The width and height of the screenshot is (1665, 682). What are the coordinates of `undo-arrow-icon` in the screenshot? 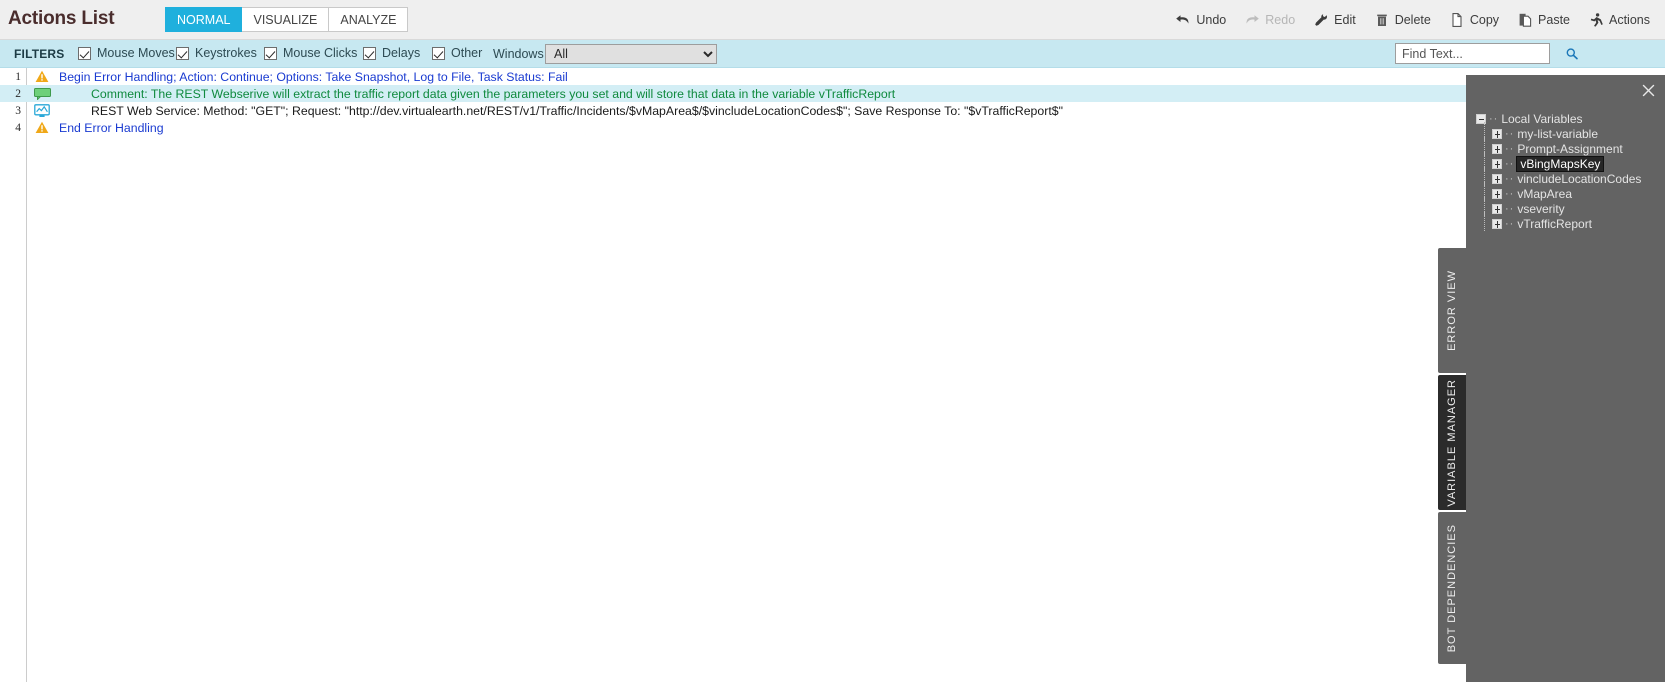 It's located at (1183, 20).